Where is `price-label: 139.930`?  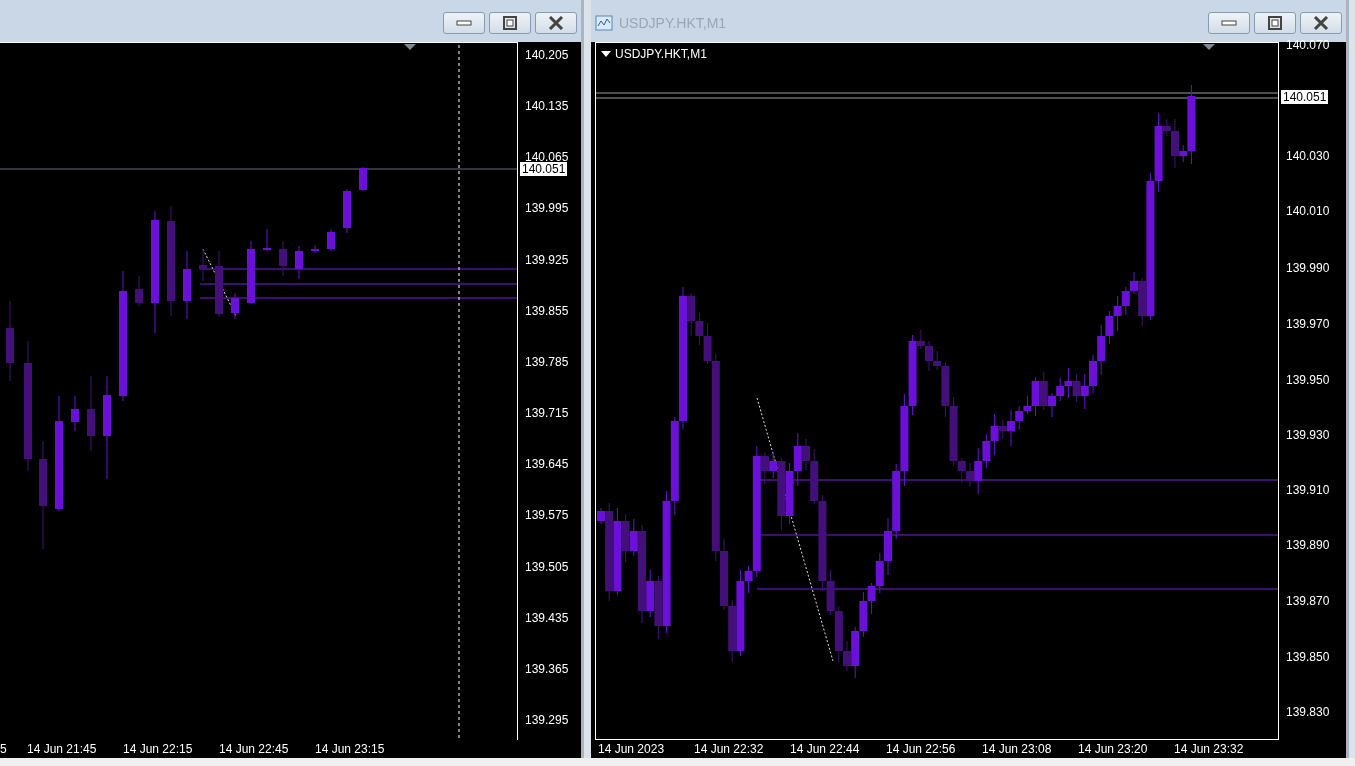 price-label: 139.930 is located at coordinates (1308, 435).